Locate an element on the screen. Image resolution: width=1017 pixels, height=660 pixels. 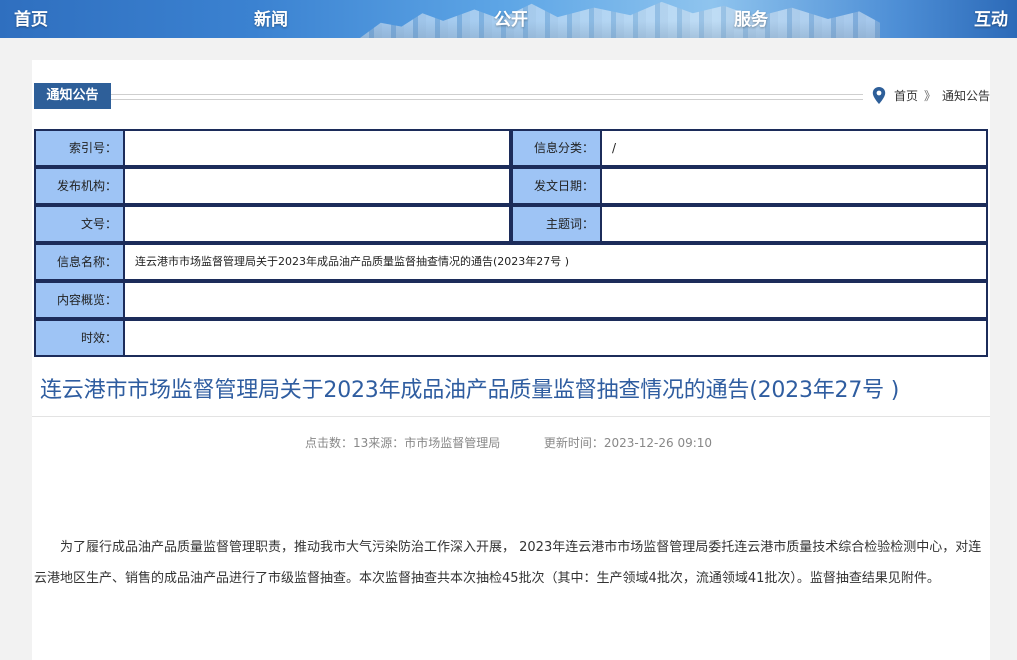
name-label: 信息名称： is located at coordinates (79, 262).